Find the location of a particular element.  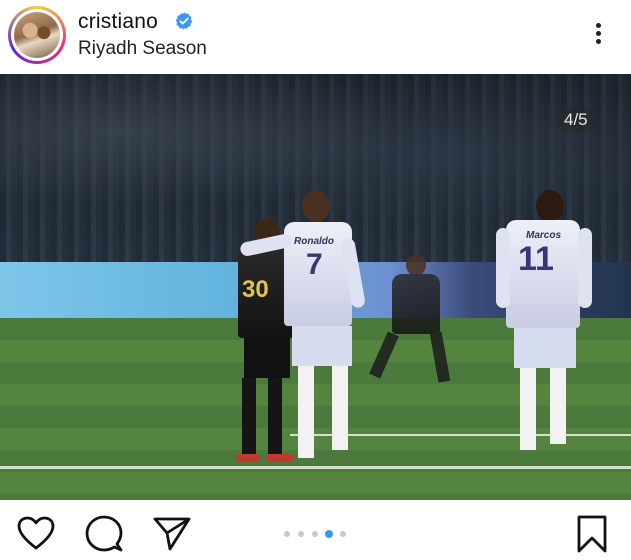

player-white-11: Marcos 11 is located at coordinates (547, 328).